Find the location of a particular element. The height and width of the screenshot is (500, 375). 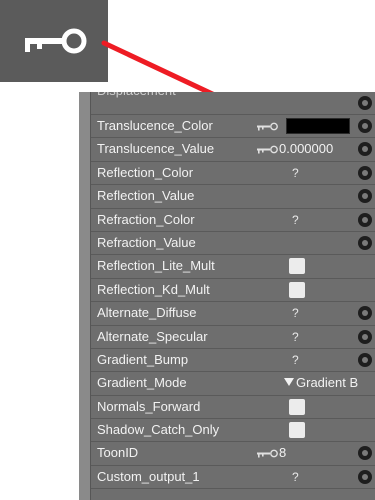

property-label: Reflection_Lite_Mult is located at coordinates (156, 266).